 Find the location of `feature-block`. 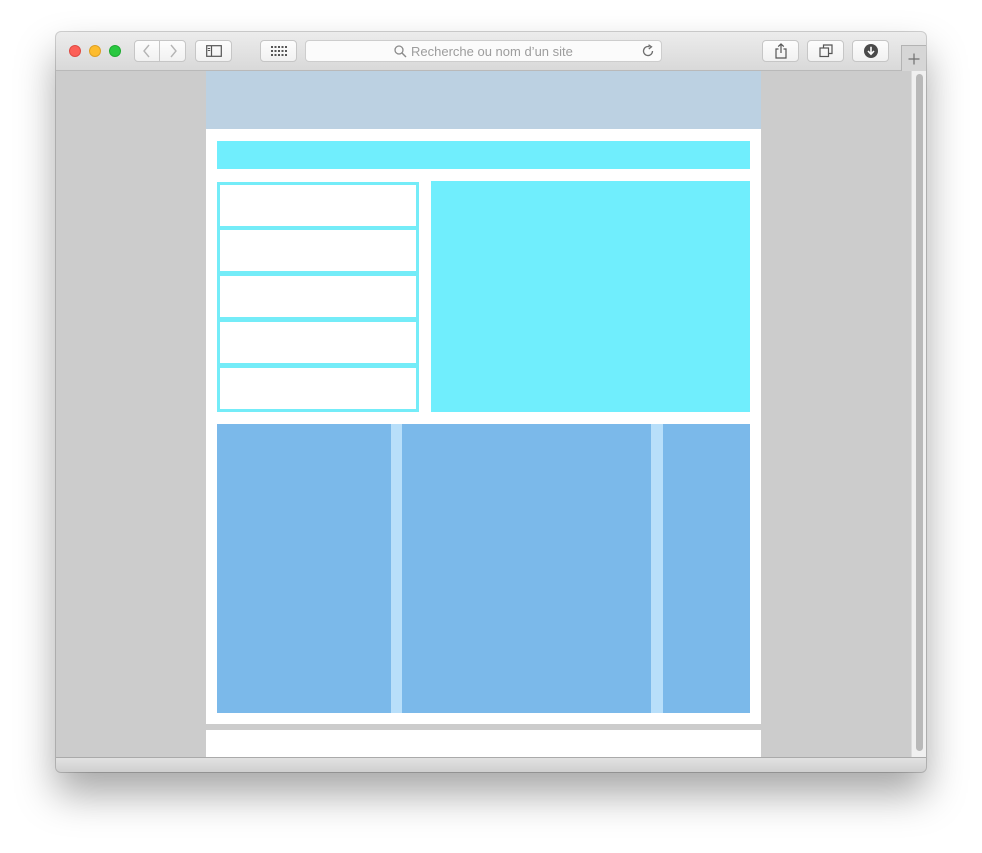

feature-block is located at coordinates (590, 296).